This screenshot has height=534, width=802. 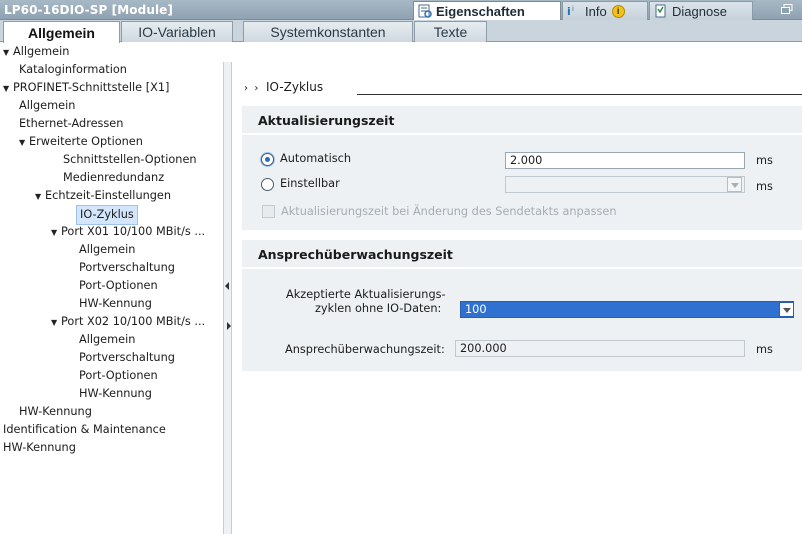 What do you see at coordinates (130, 160) in the screenshot?
I see `tree-item-schnittstellen-optionen: Schnittstellen-Optionen` at bounding box center [130, 160].